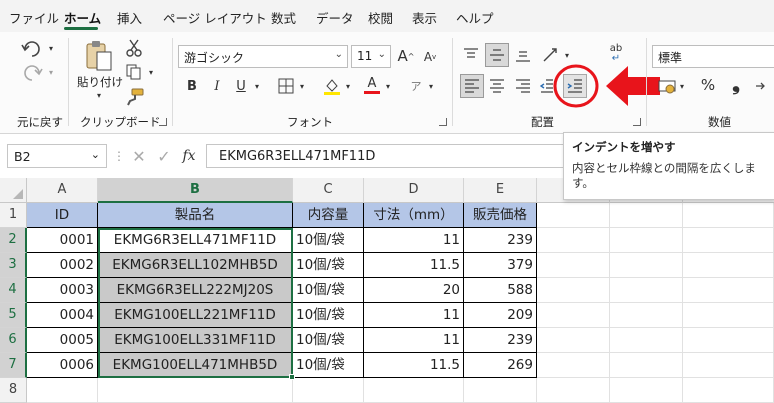 Image resolution: width=774 pixels, height=403 pixels. I want to click on column-header-b: B, so click(195, 190).